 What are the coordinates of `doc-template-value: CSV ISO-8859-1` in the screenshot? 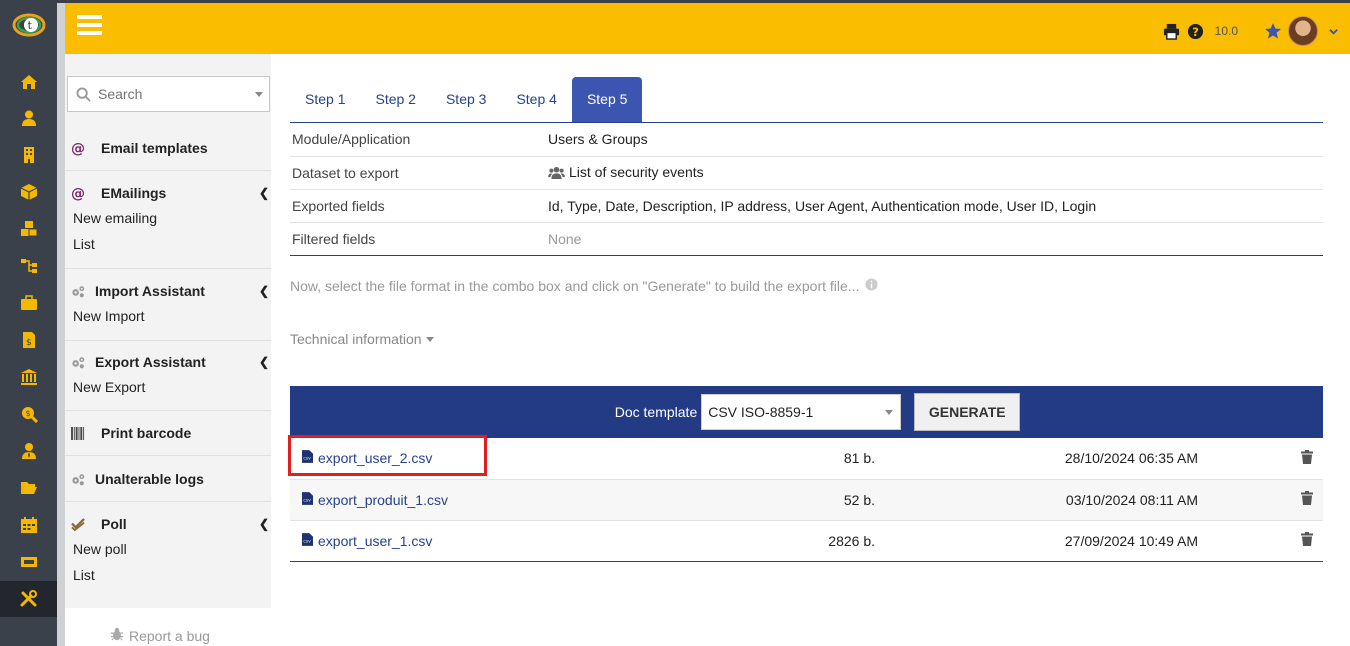 It's located at (761, 412).